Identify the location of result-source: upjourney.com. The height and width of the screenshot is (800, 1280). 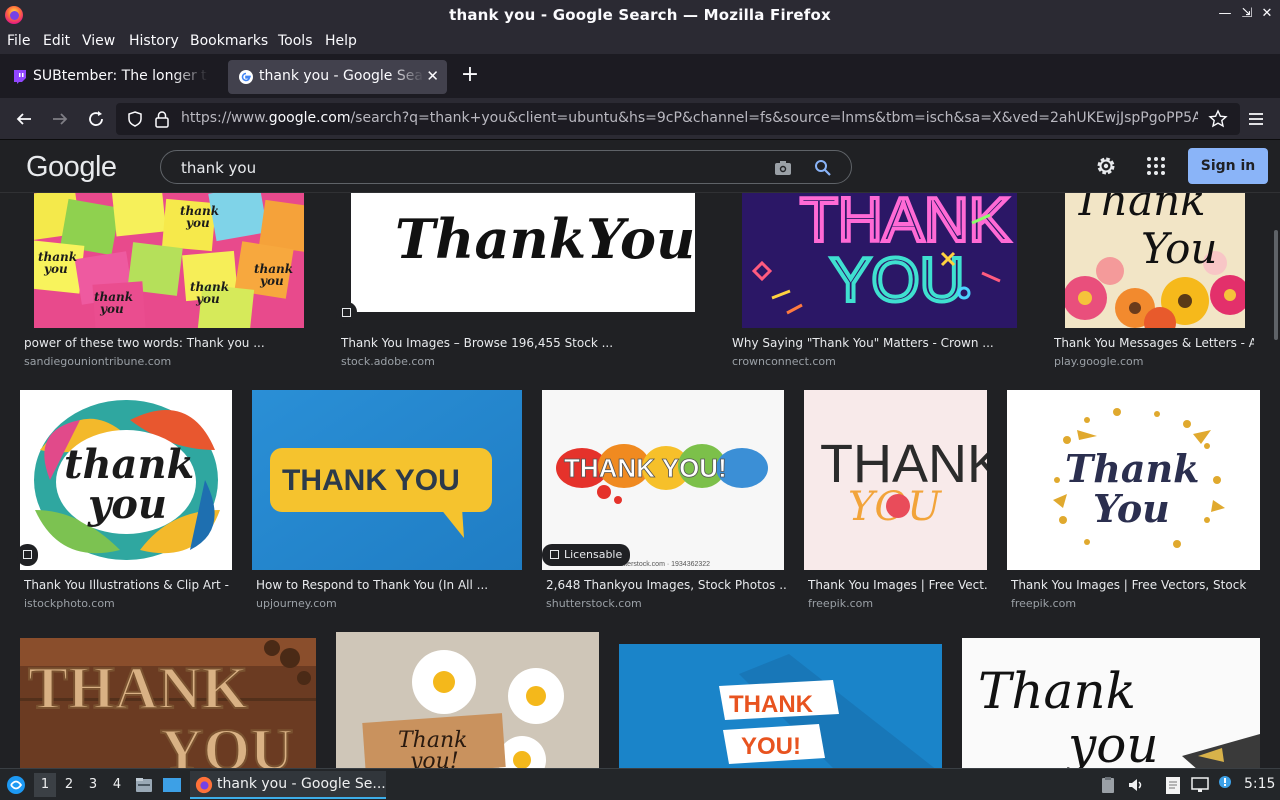
(296, 603).